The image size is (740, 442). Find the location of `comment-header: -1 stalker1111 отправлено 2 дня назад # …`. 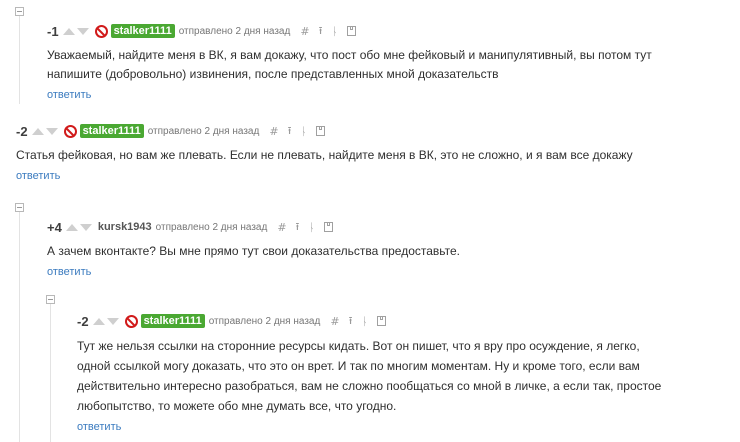

comment-header: -1 stalker1111 отправлено 2 дня назад # … is located at coordinates (392, 31).